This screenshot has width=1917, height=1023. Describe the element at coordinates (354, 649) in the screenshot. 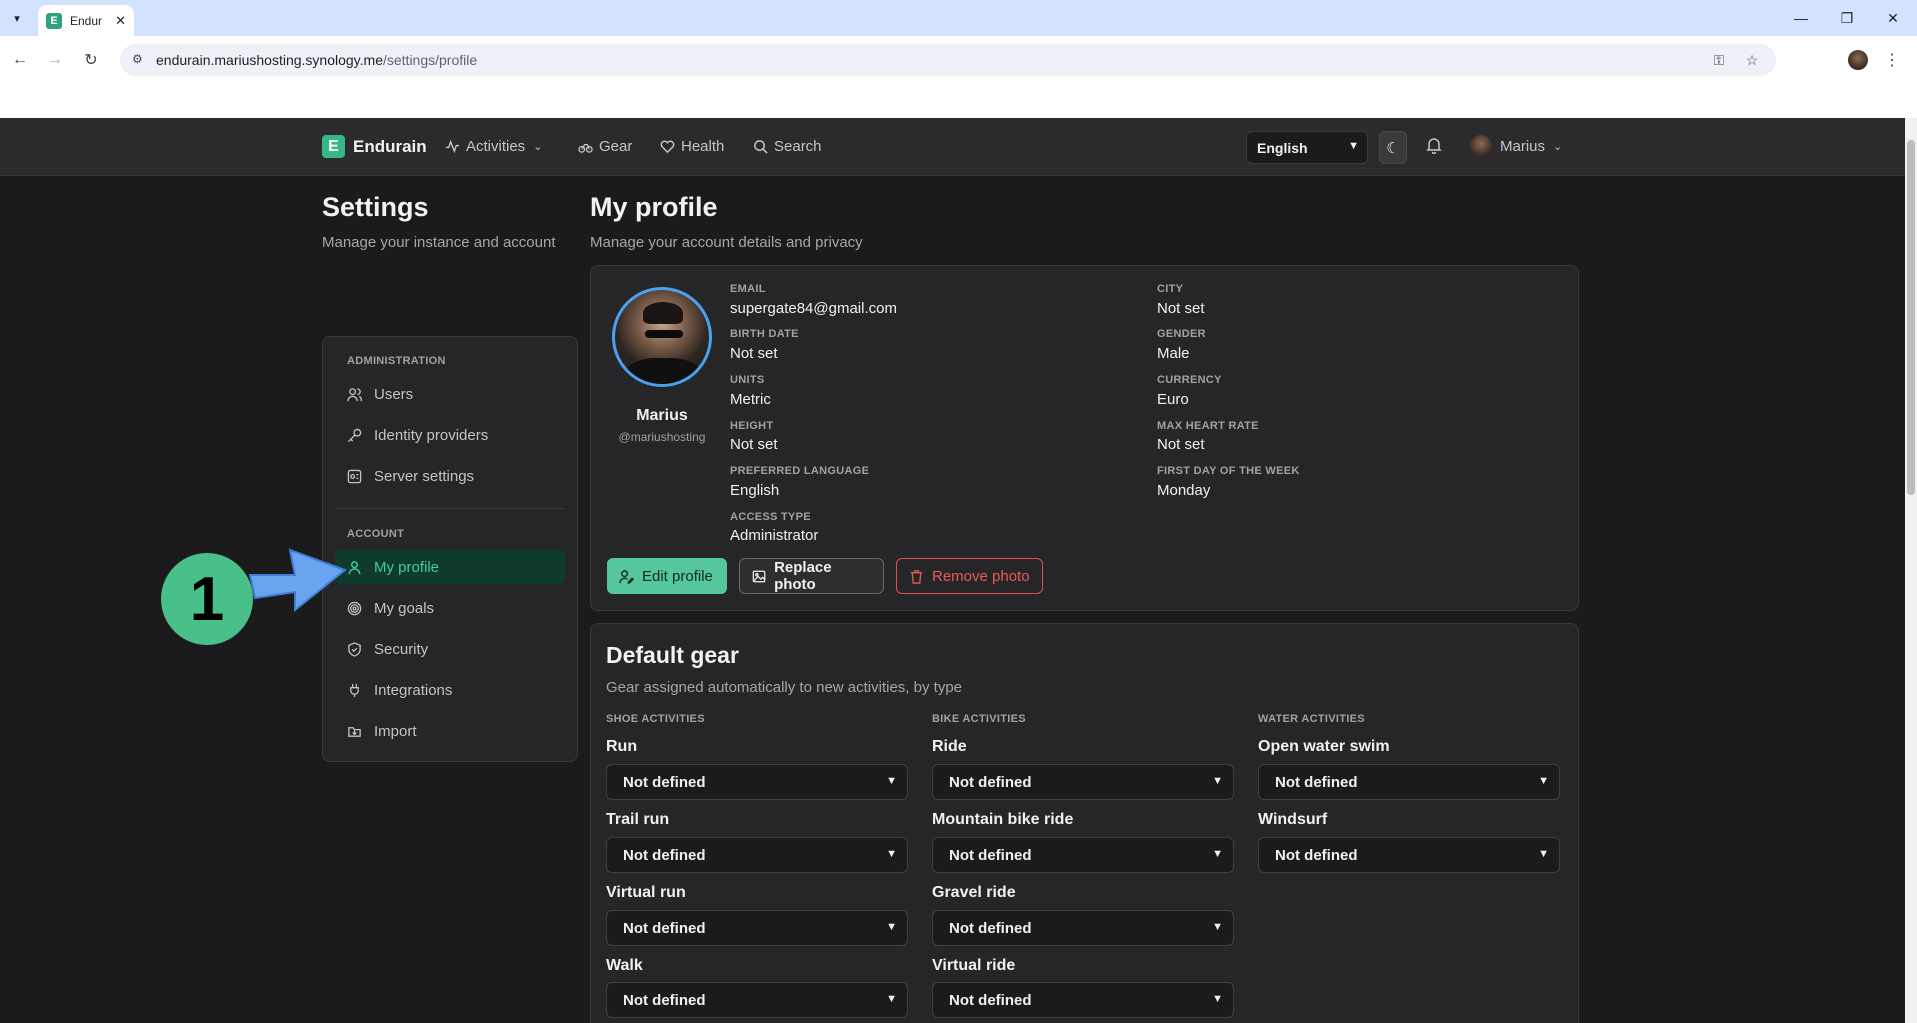

I see `shield-icon` at that location.